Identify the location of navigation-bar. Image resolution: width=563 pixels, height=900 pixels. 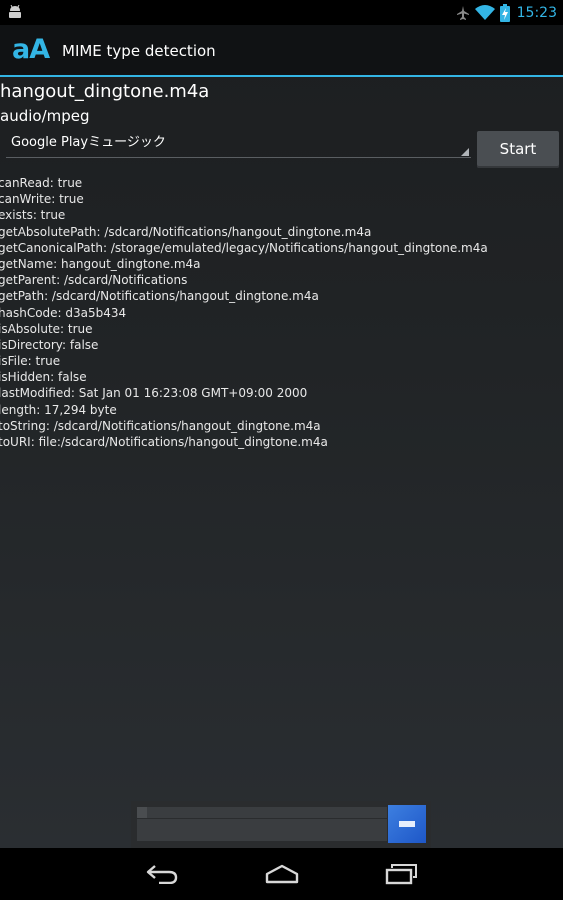
(281, 874).